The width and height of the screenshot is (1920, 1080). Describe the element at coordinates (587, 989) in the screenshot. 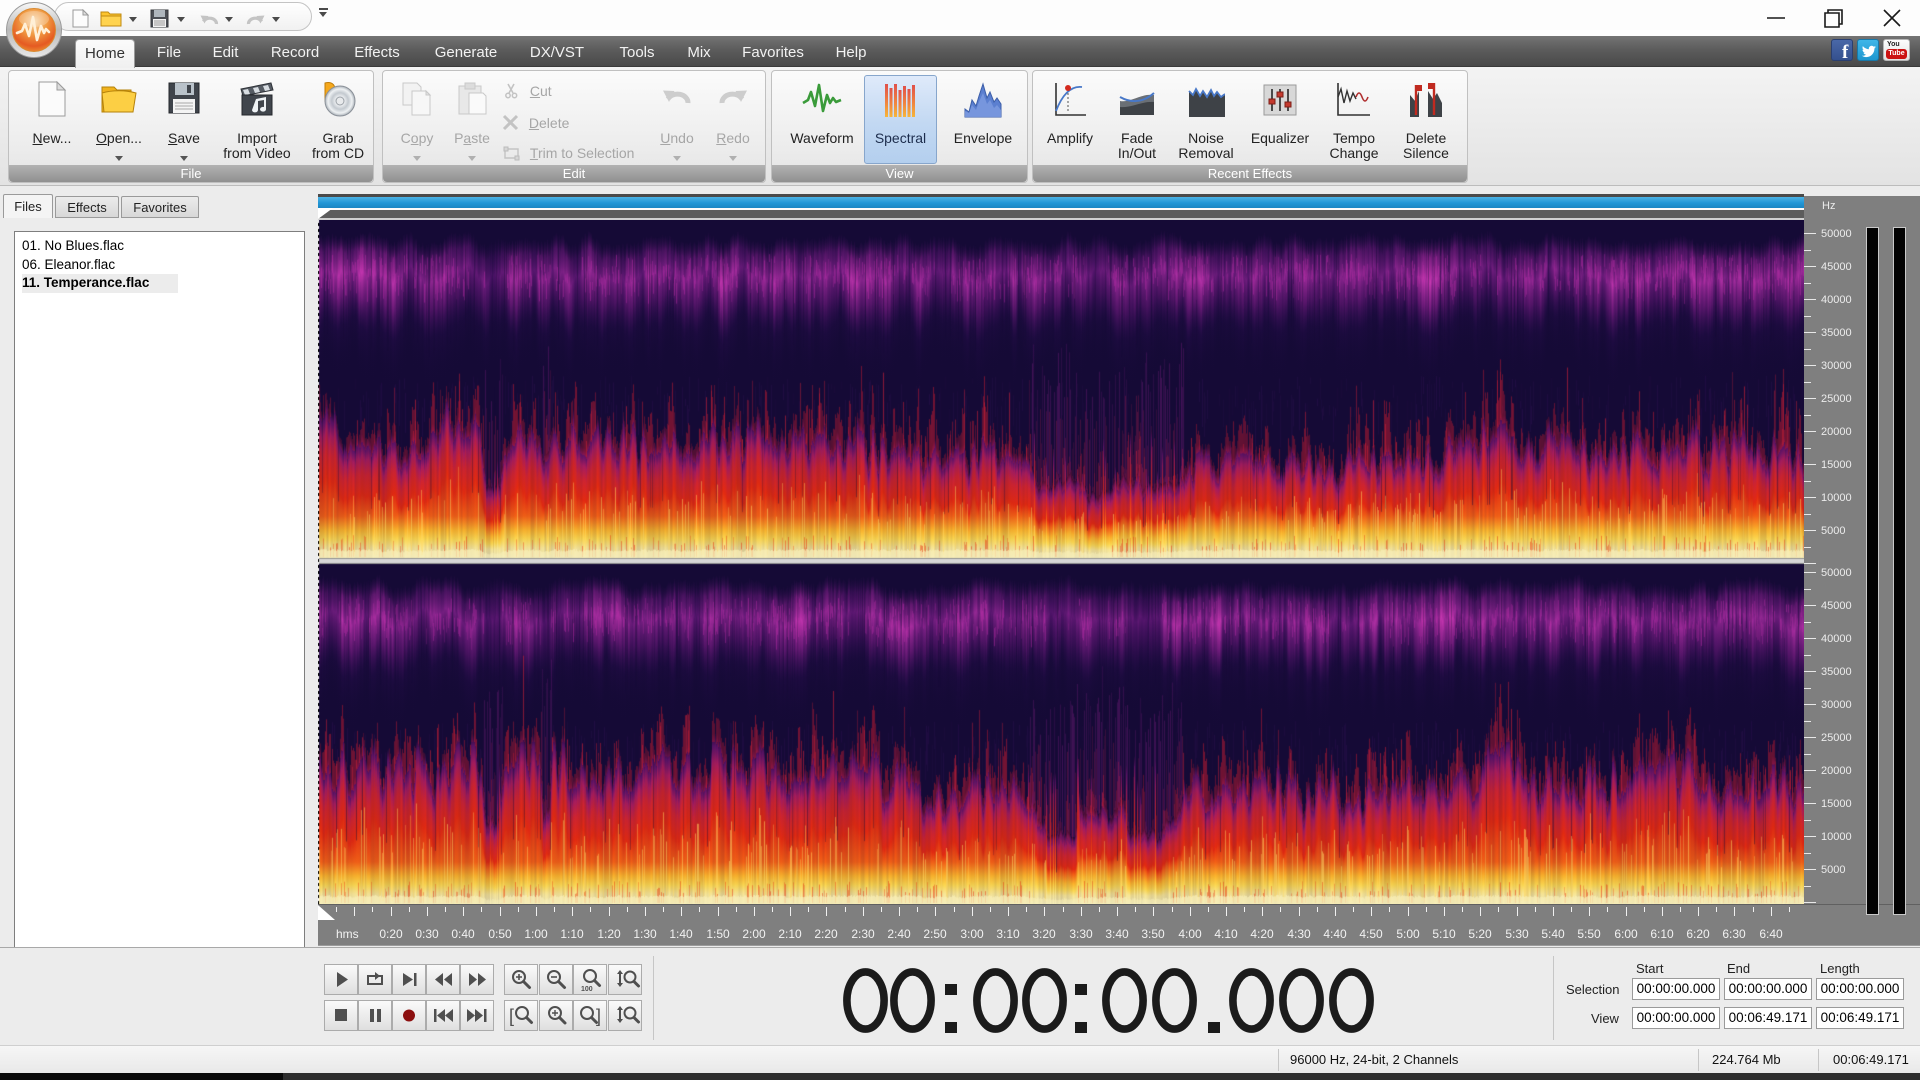

I see `svg-text: 100` at that location.